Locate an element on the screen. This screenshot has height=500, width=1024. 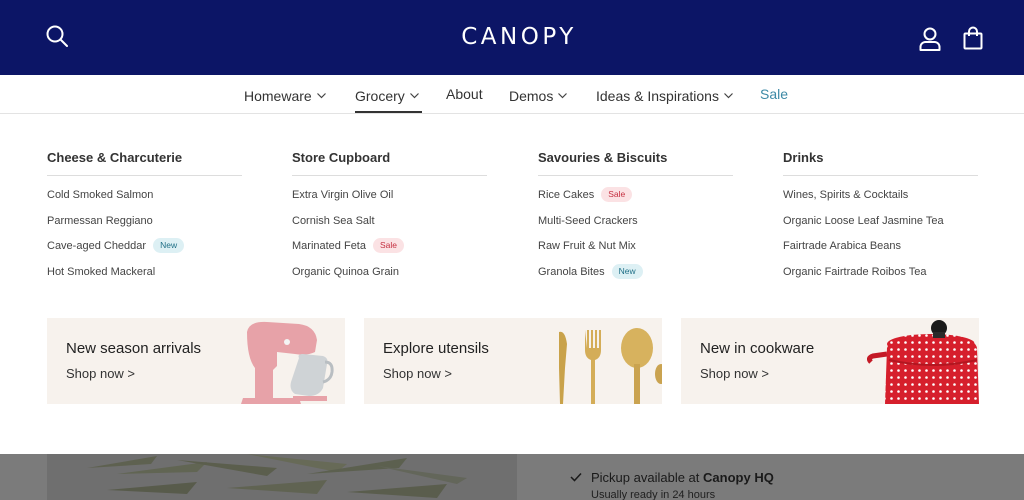
menu-link: Marinated Feta Sale is located at coordinates (389, 247).